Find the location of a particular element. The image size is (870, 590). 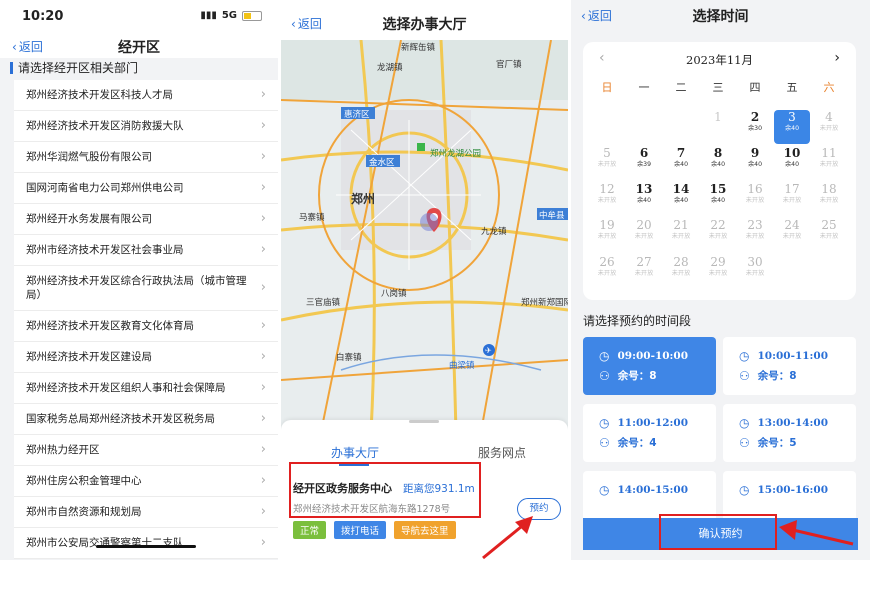

day-number: 2 is located at coordinates (755, 117).